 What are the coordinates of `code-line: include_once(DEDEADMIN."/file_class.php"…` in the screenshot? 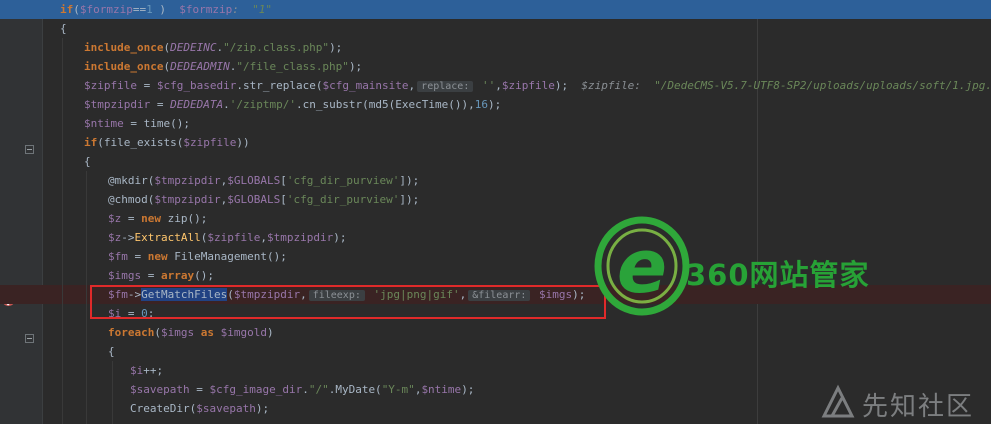 It's located at (495, 66).